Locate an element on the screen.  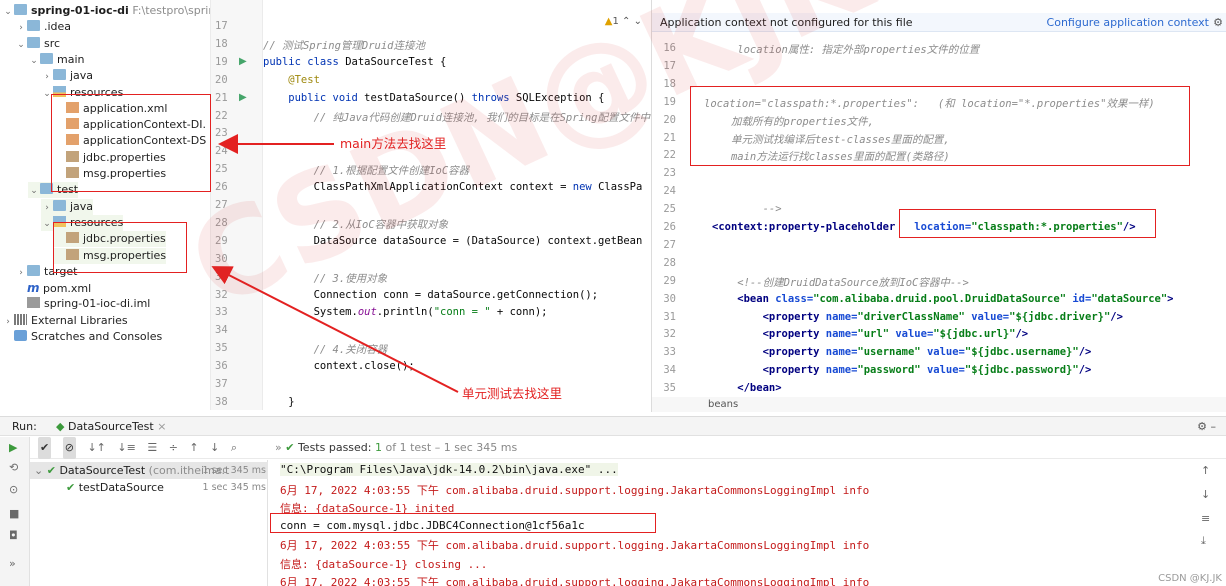
main-note: main方法去找这里 is located at coordinates (393, 143).